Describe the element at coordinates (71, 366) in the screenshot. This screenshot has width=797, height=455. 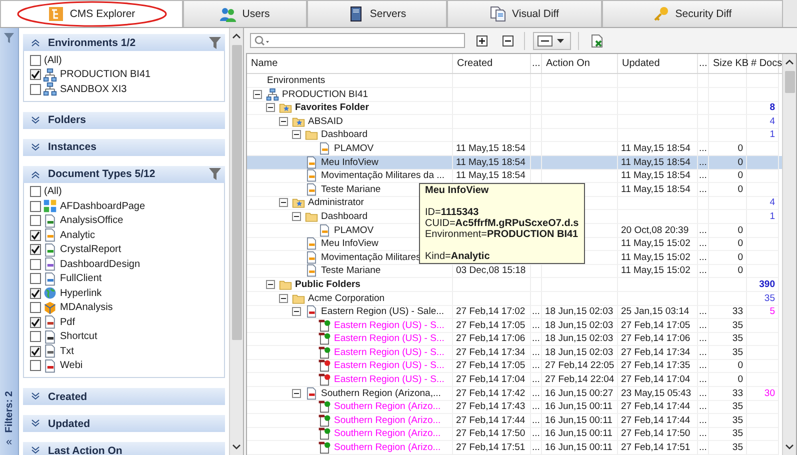
I see `filter-option: Webi` at that location.